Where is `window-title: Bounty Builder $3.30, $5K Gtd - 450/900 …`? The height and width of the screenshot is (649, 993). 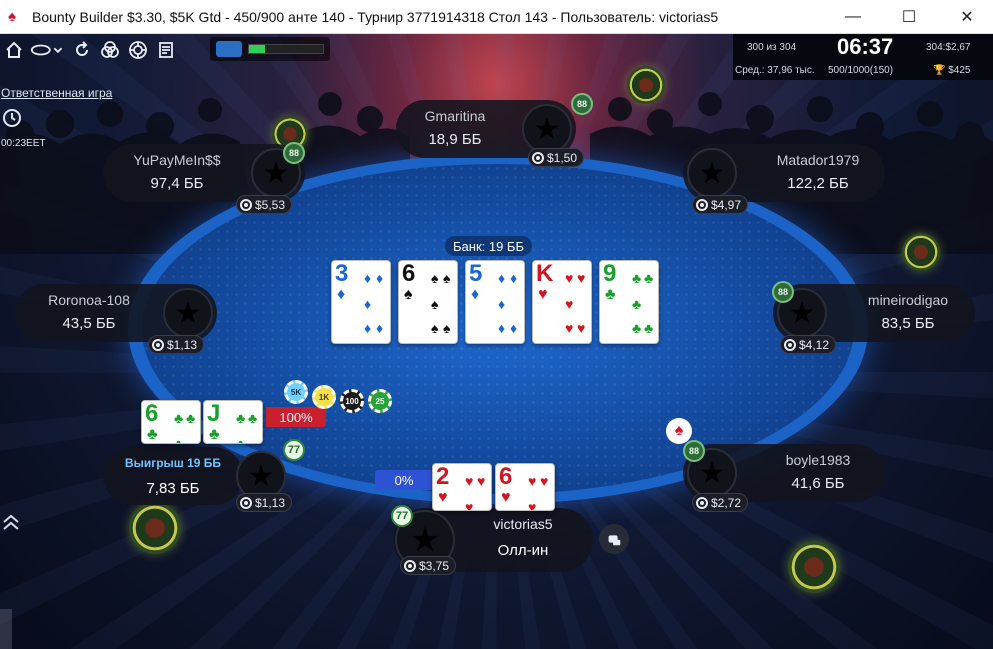
window-title: Bounty Builder $3.30, $5K Gtd - 450/900 … is located at coordinates (375, 16).